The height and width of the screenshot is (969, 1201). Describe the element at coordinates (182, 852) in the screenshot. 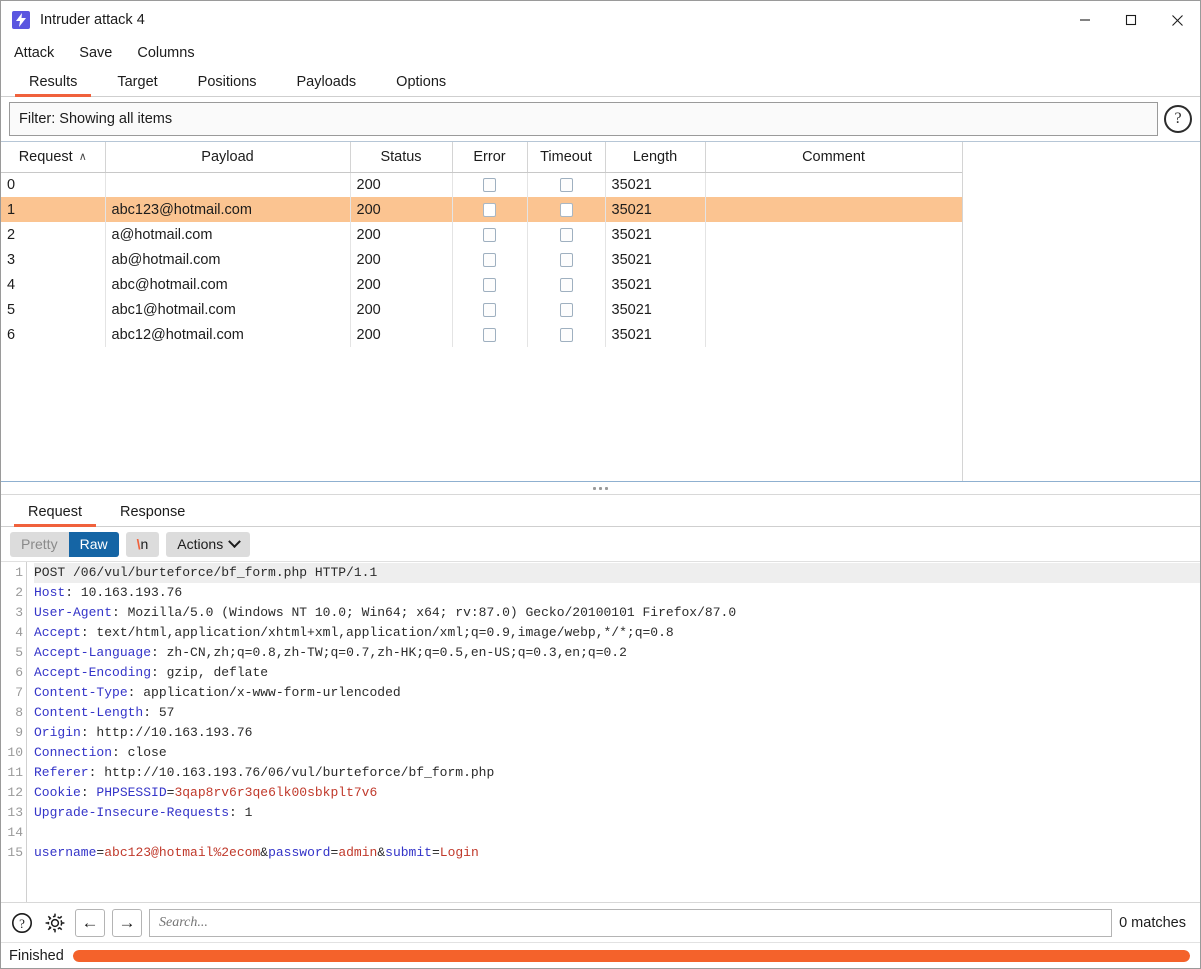

I see `code-token: abc123@hotmail%2ecom` at that location.